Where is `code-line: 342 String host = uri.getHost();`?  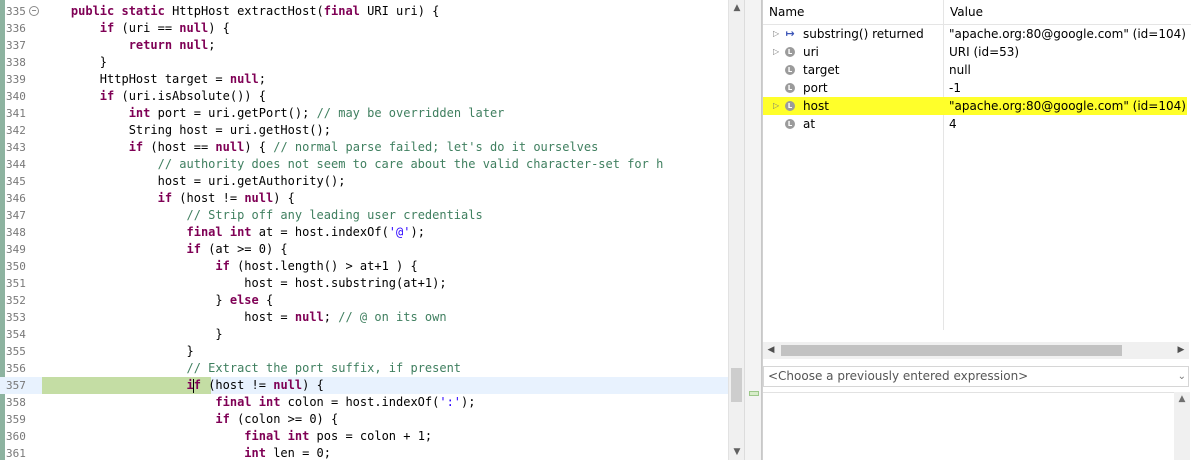 code-line: 342 String host = uri.getHost(); is located at coordinates (364, 130).